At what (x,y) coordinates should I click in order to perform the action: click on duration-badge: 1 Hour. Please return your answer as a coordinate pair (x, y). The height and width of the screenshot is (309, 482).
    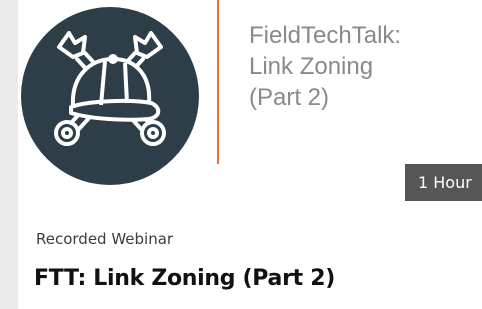
    Looking at the image, I should click on (443, 182).